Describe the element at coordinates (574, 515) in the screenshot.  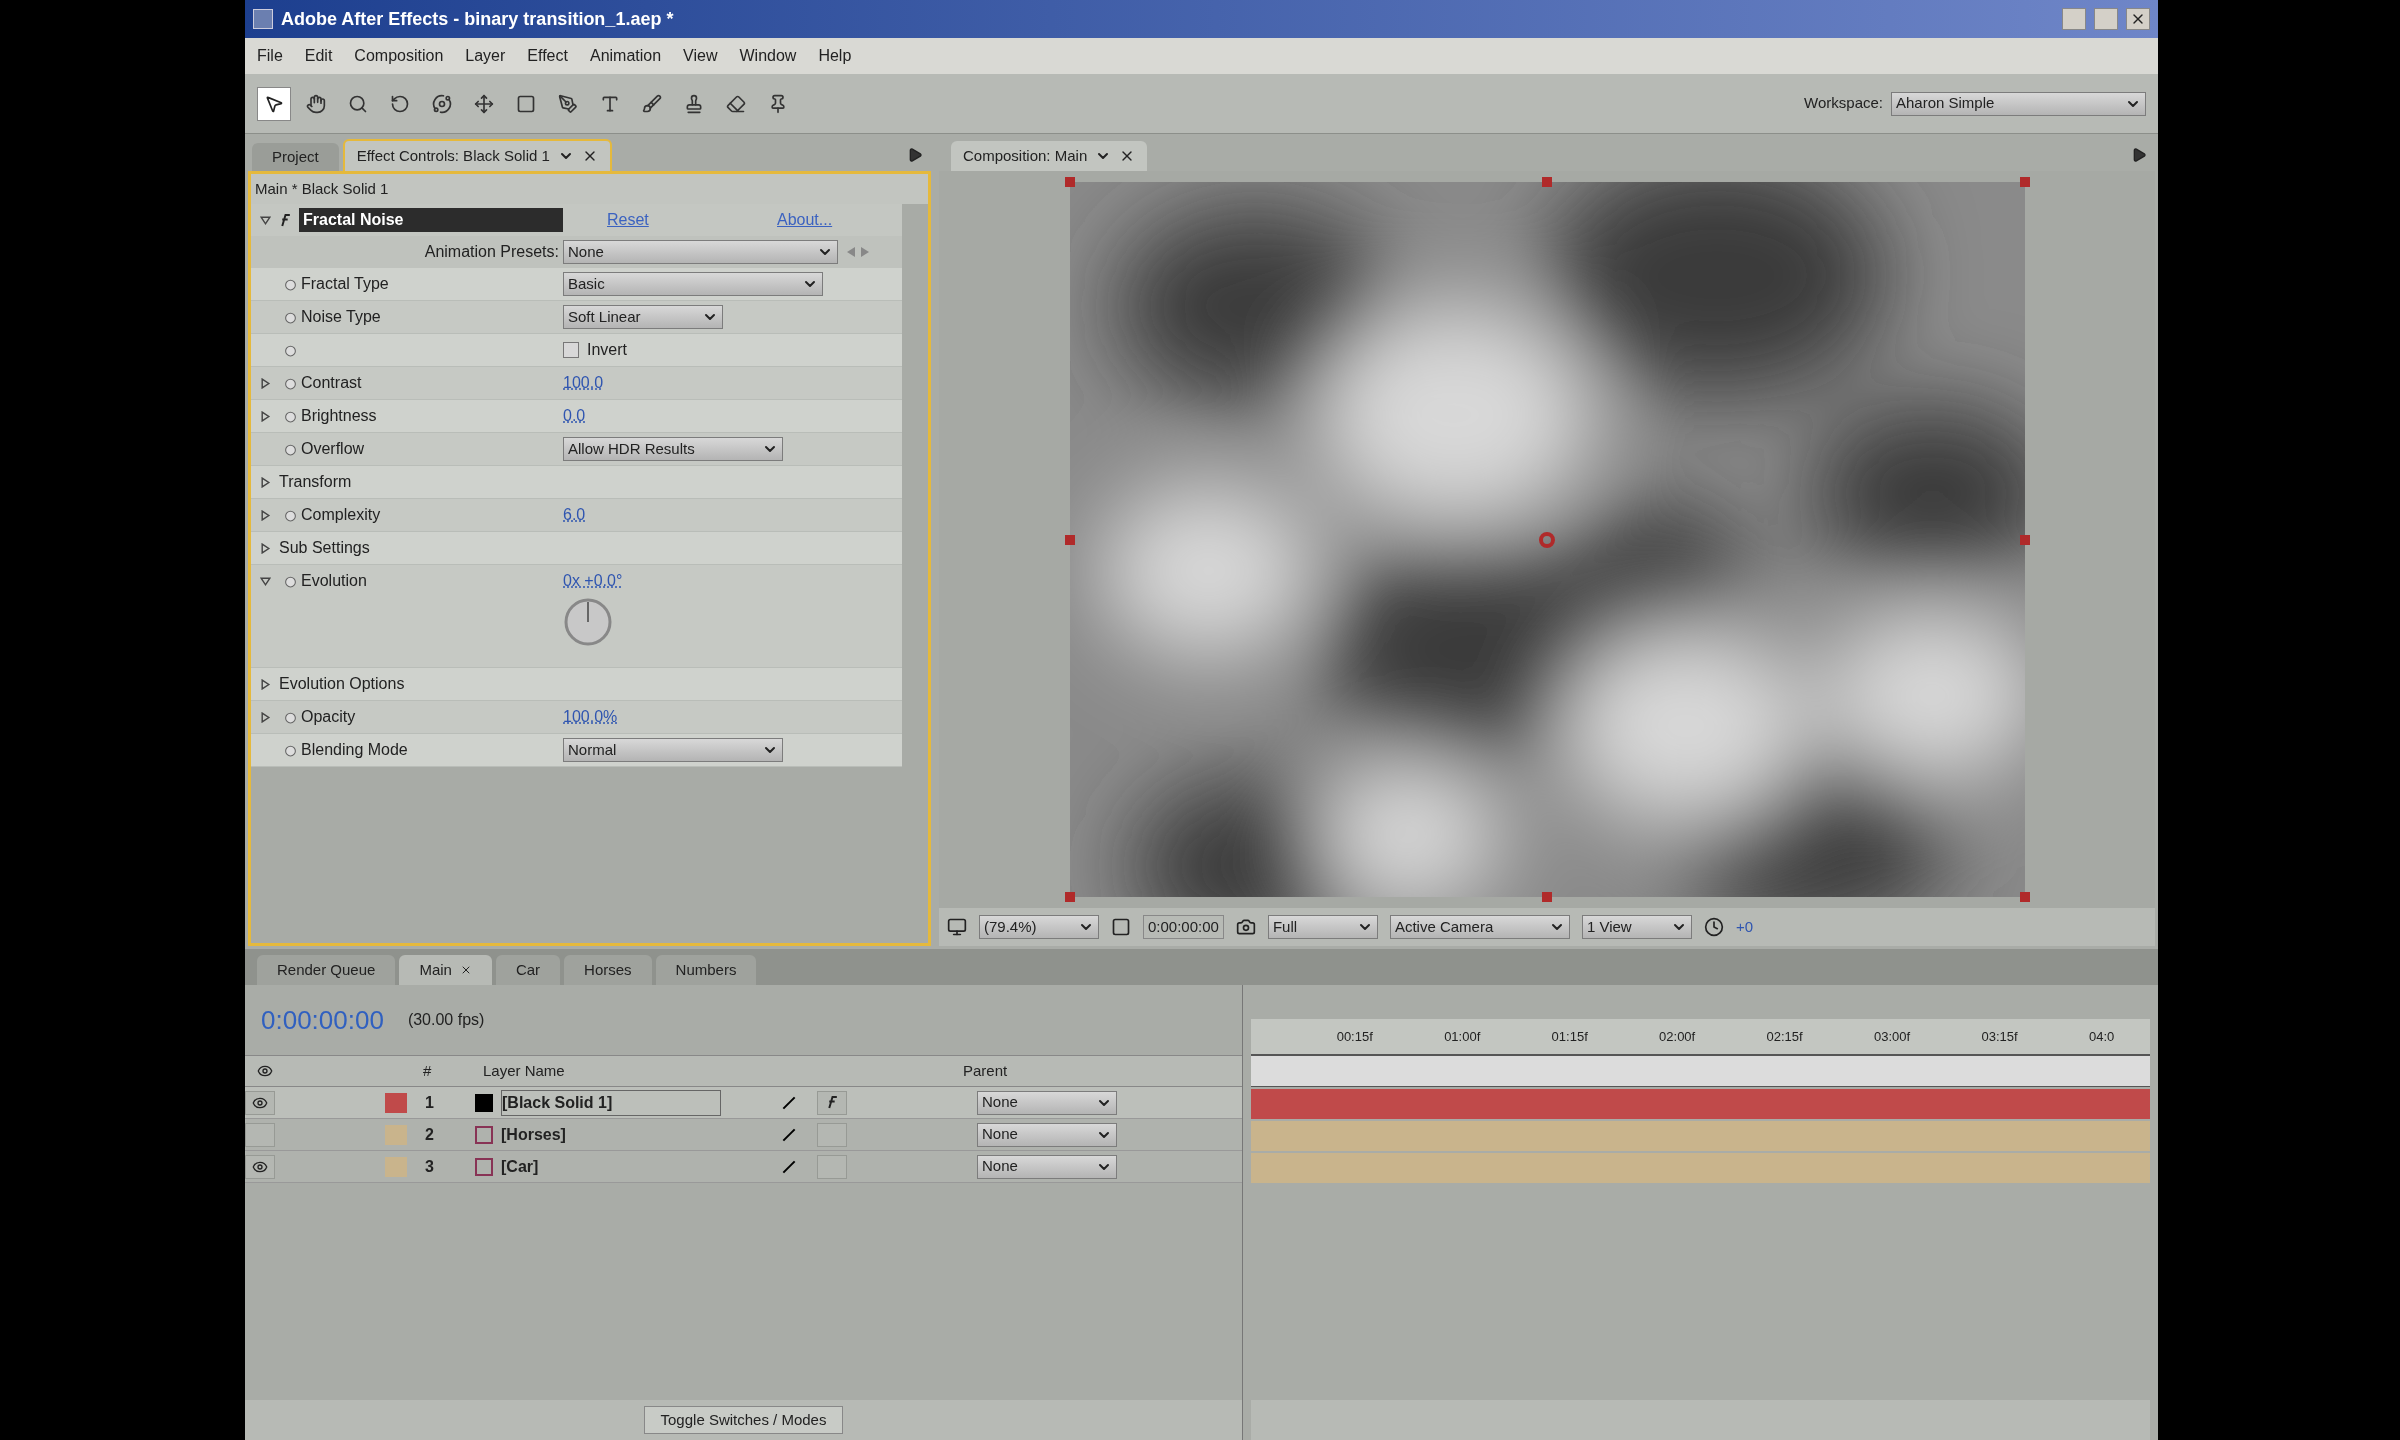
I see `property-value: 6.0` at that location.